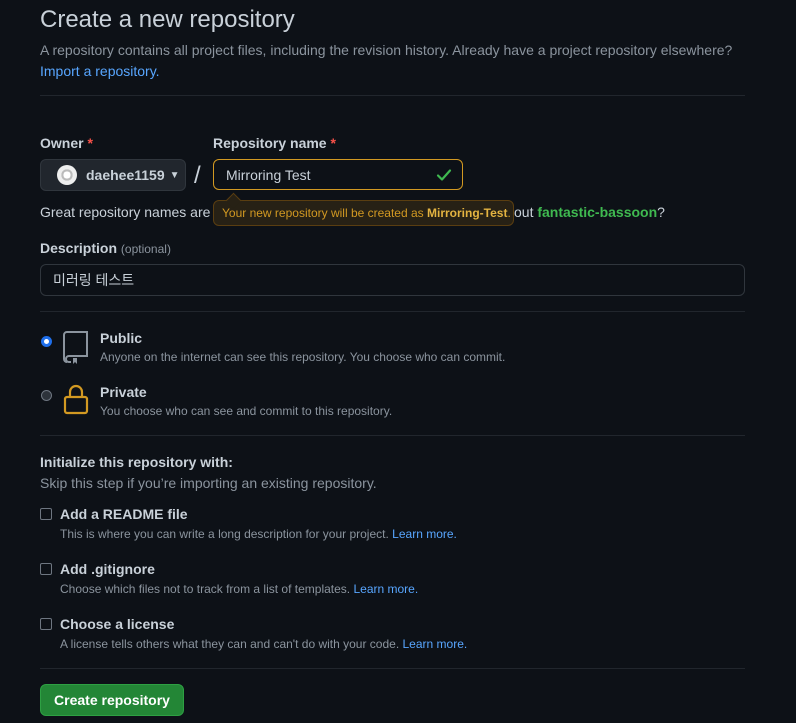  Describe the element at coordinates (509, 213) in the screenshot. I see `tooltip-suffix: .` at that location.